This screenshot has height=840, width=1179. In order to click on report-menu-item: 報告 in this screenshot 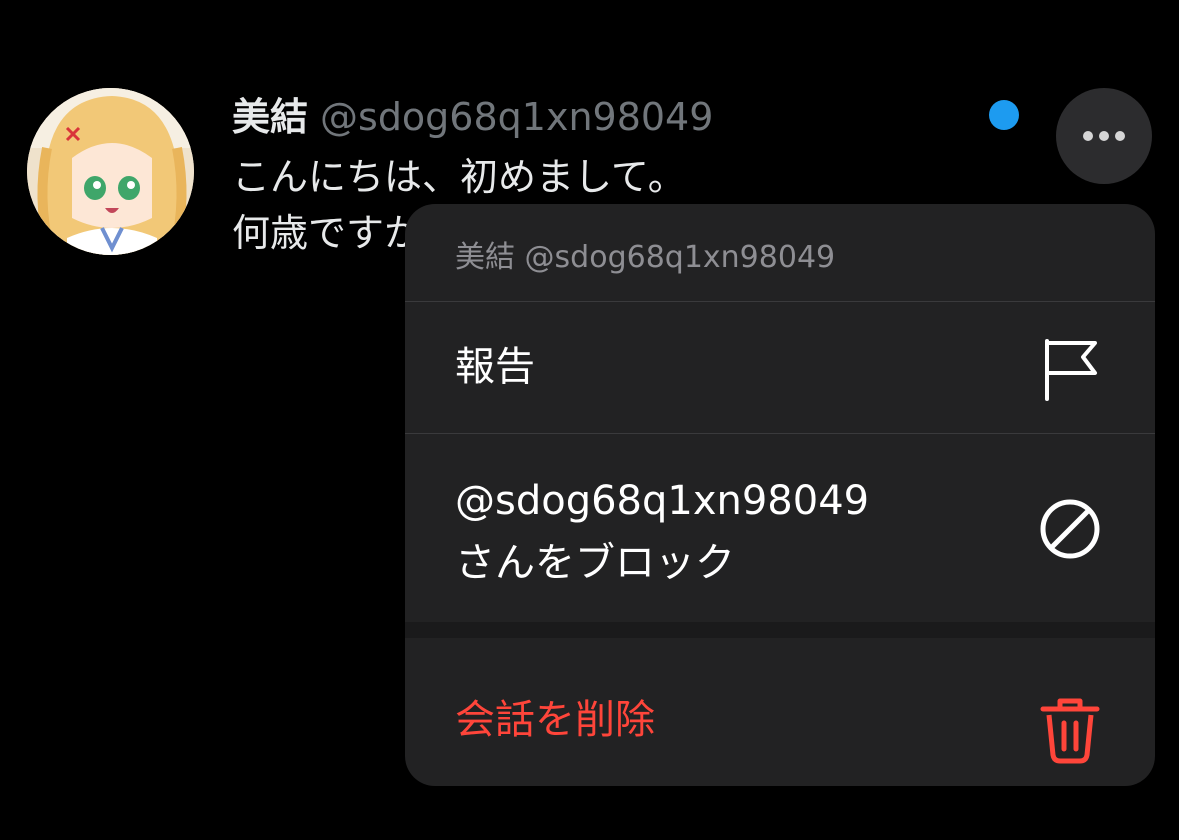, I will do `click(780, 367)`.